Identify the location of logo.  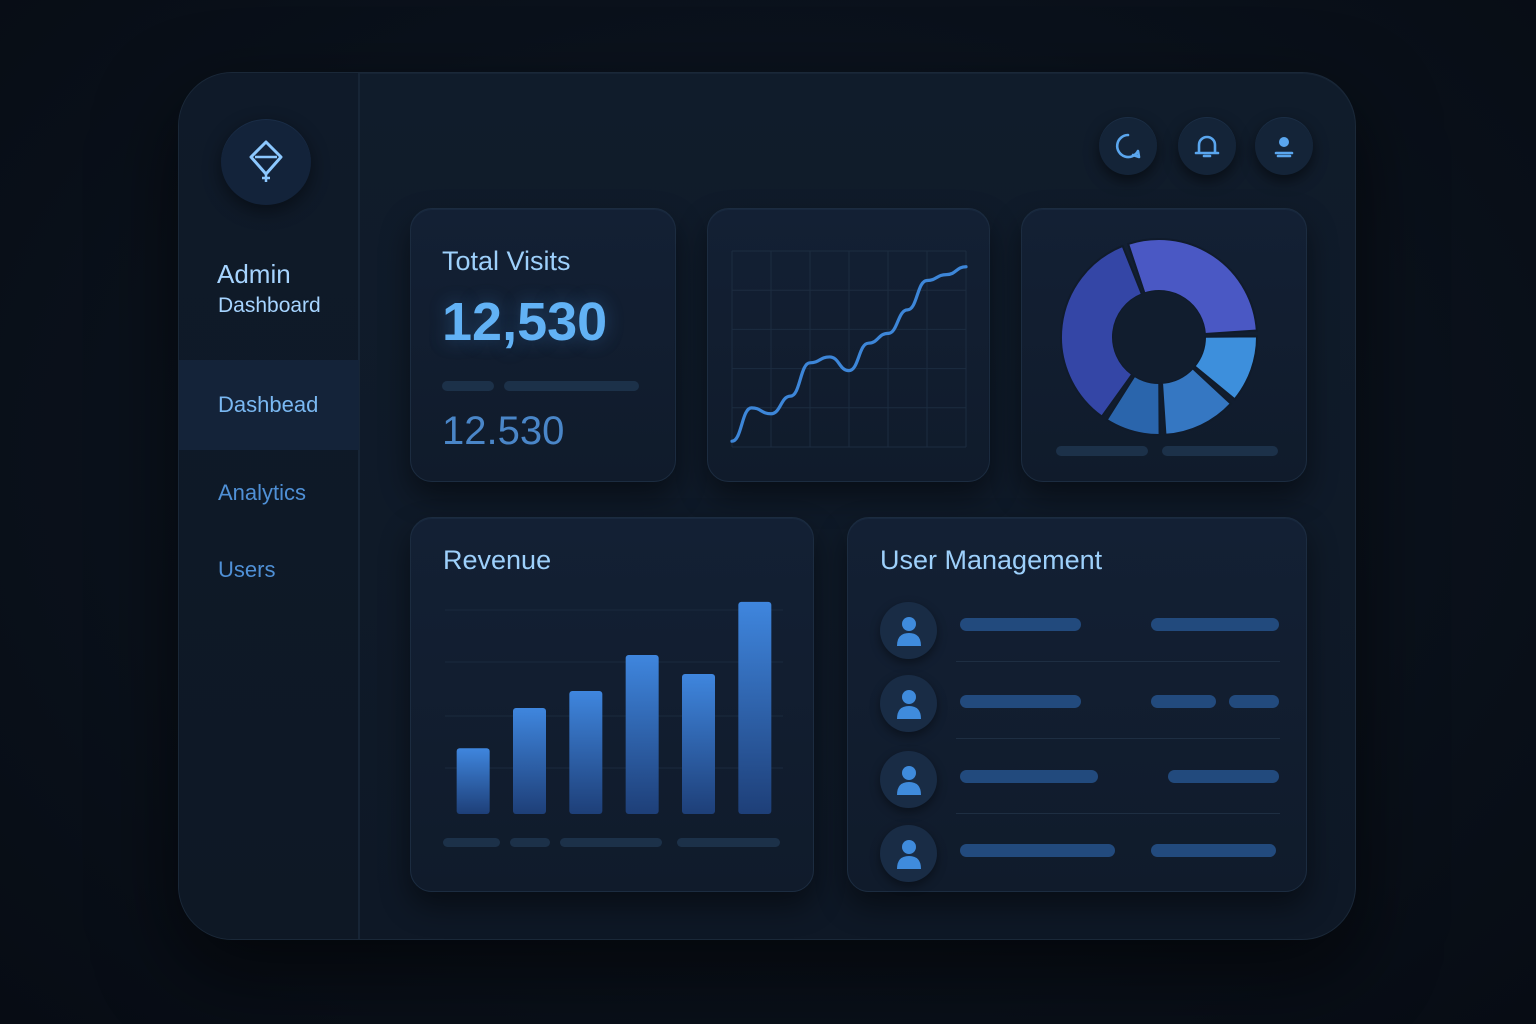
(266, 162).